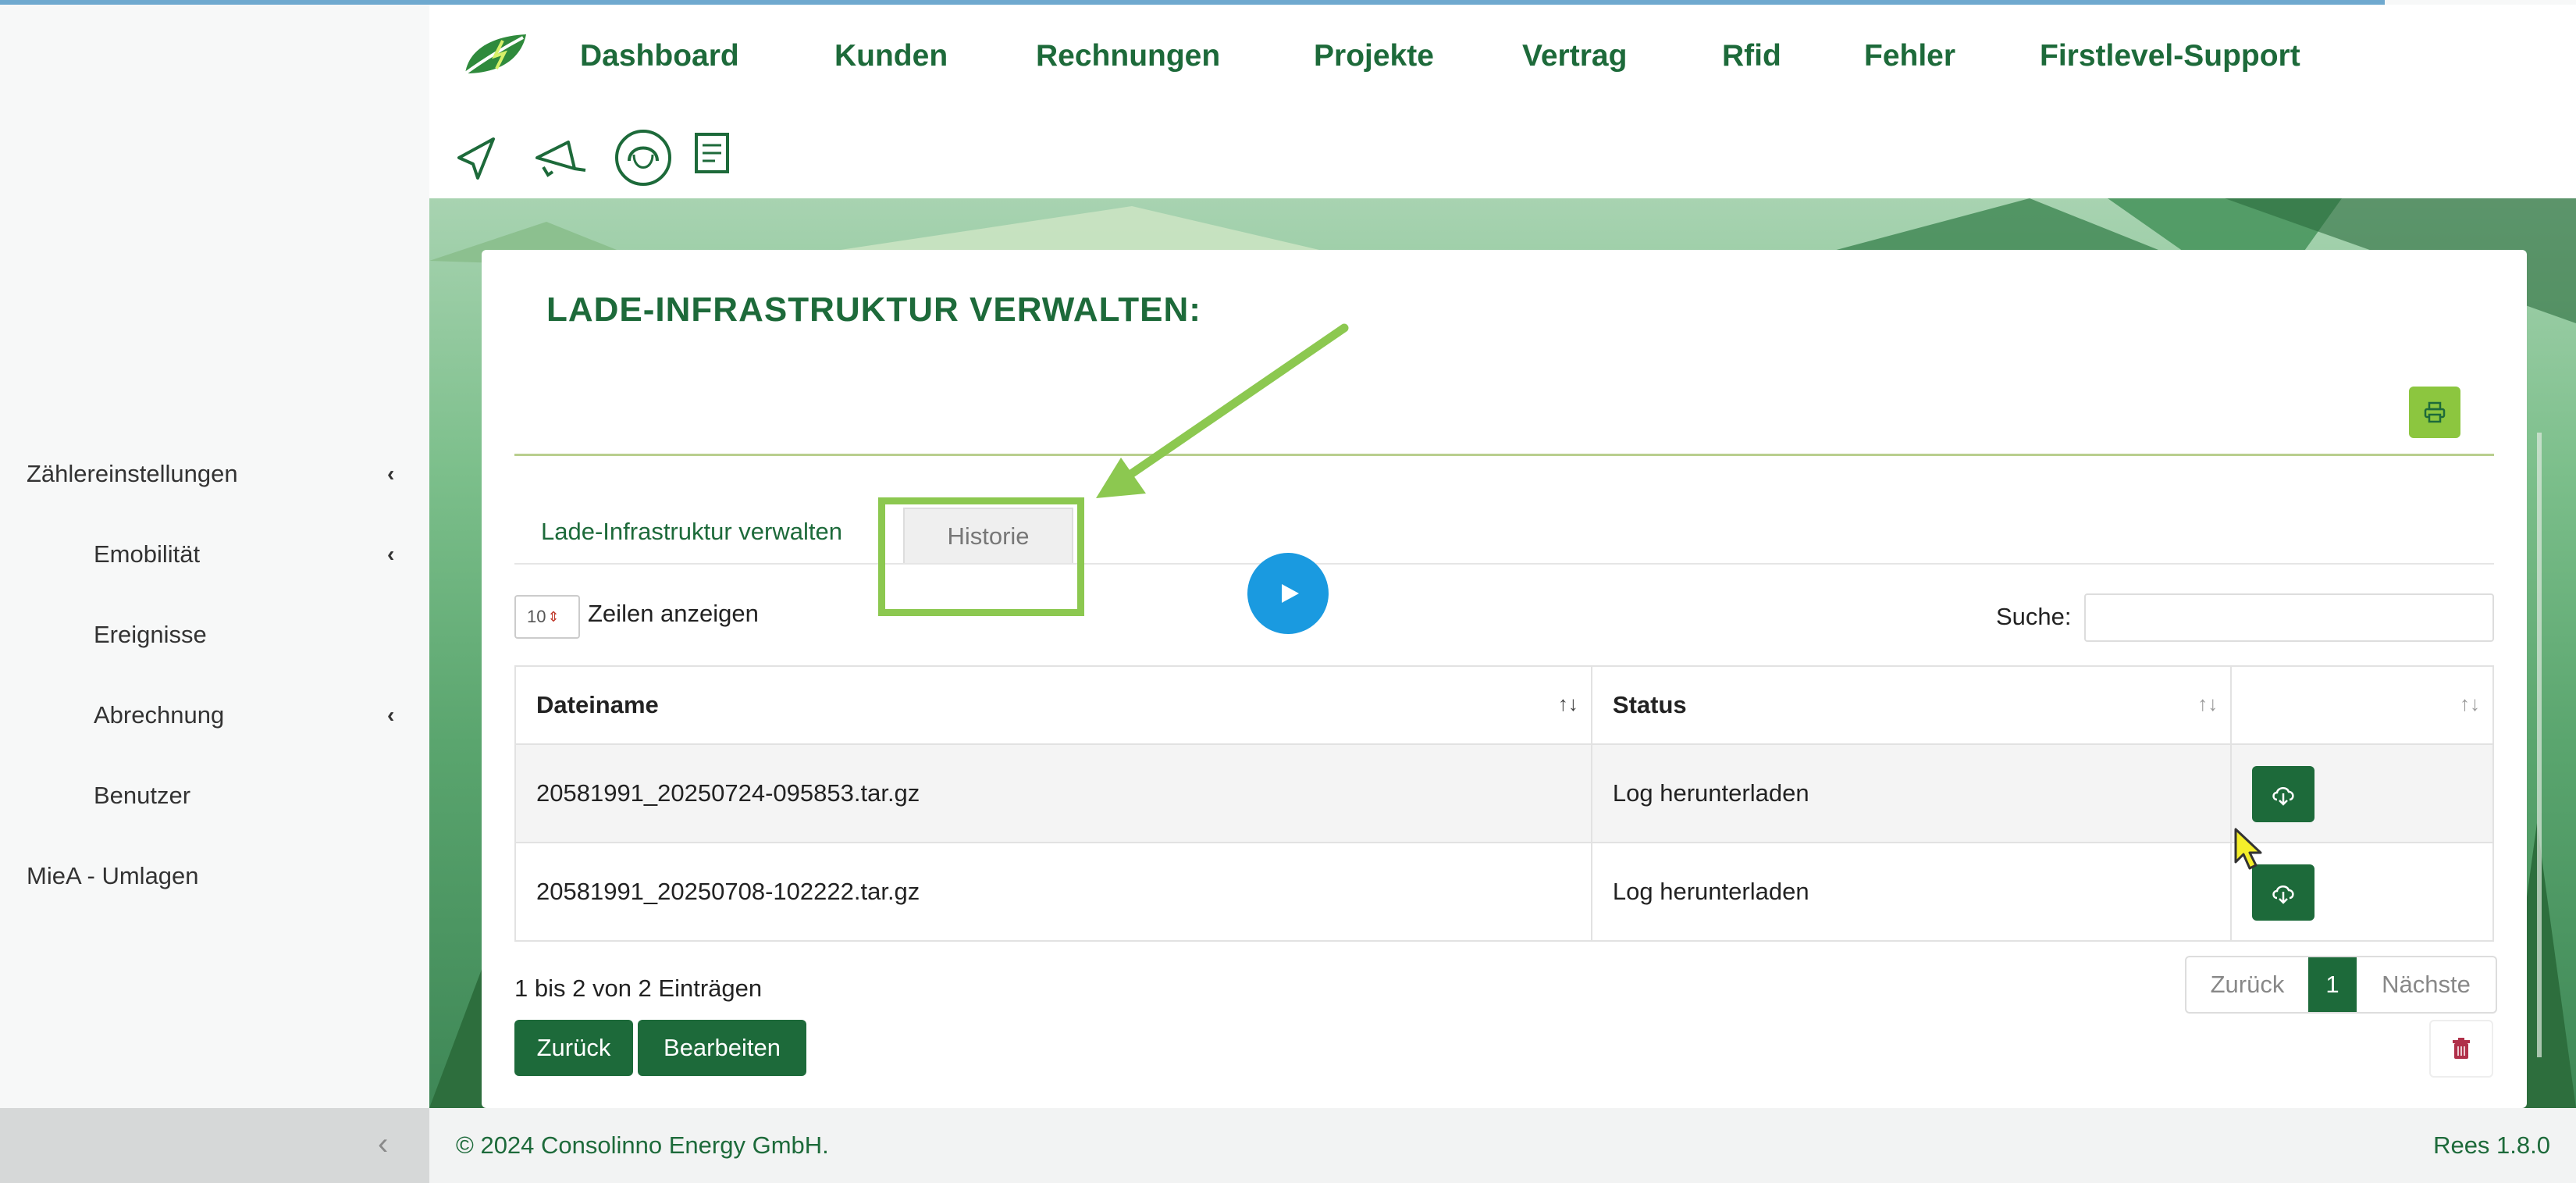 The image size is (2576, 1183). What do you see at coordinates (1053, 793) in the screenshot?
I see `cell-filename: 20581991_20250724-095853.tar.gz` at bounding box center [1053, 793].